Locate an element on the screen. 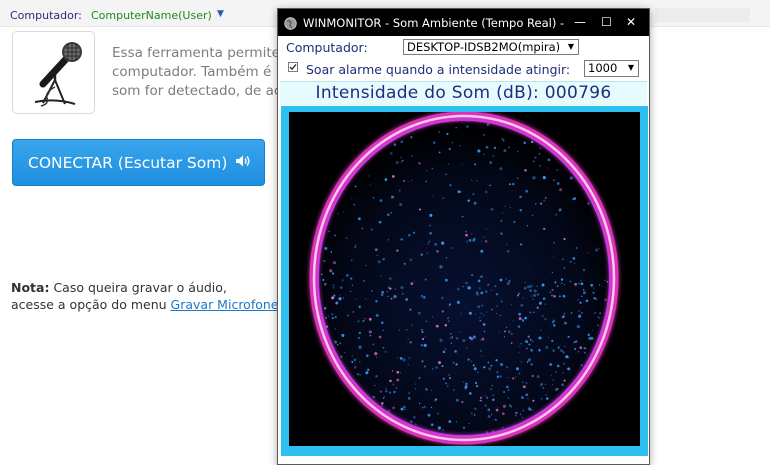 Image resolution: width=770 pixels, height=465 pixels. computer-dropdown: DESKTOP-IDSB2MO(mpira) ▼ is located at coordinates (491, 47).